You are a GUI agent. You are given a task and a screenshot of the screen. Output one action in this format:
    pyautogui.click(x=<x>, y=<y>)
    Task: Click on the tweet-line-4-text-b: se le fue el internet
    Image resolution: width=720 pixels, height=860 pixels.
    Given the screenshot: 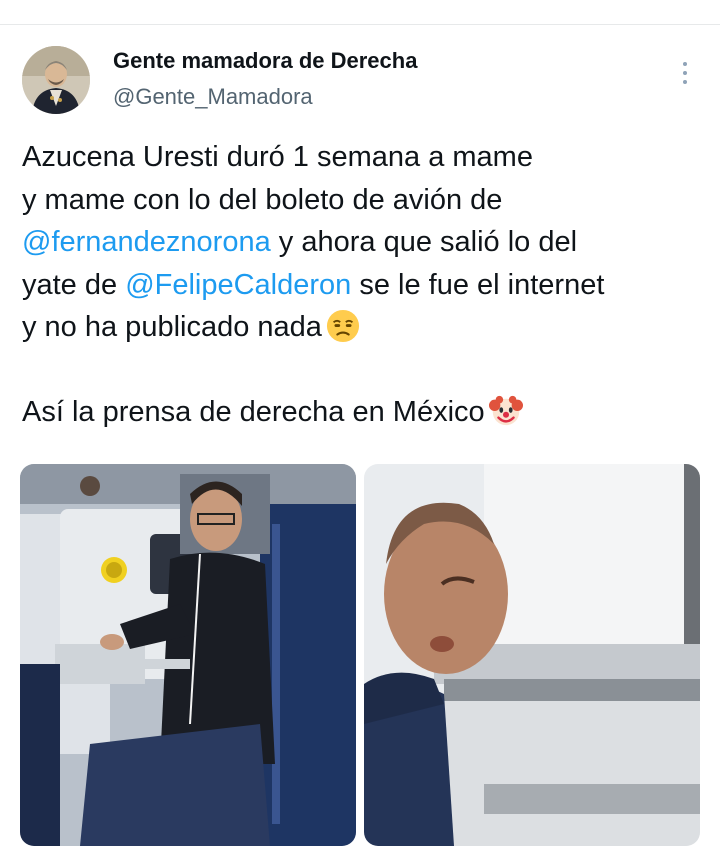 What is the action you would take?
    pyautogui.click(x=478, y=284)
    